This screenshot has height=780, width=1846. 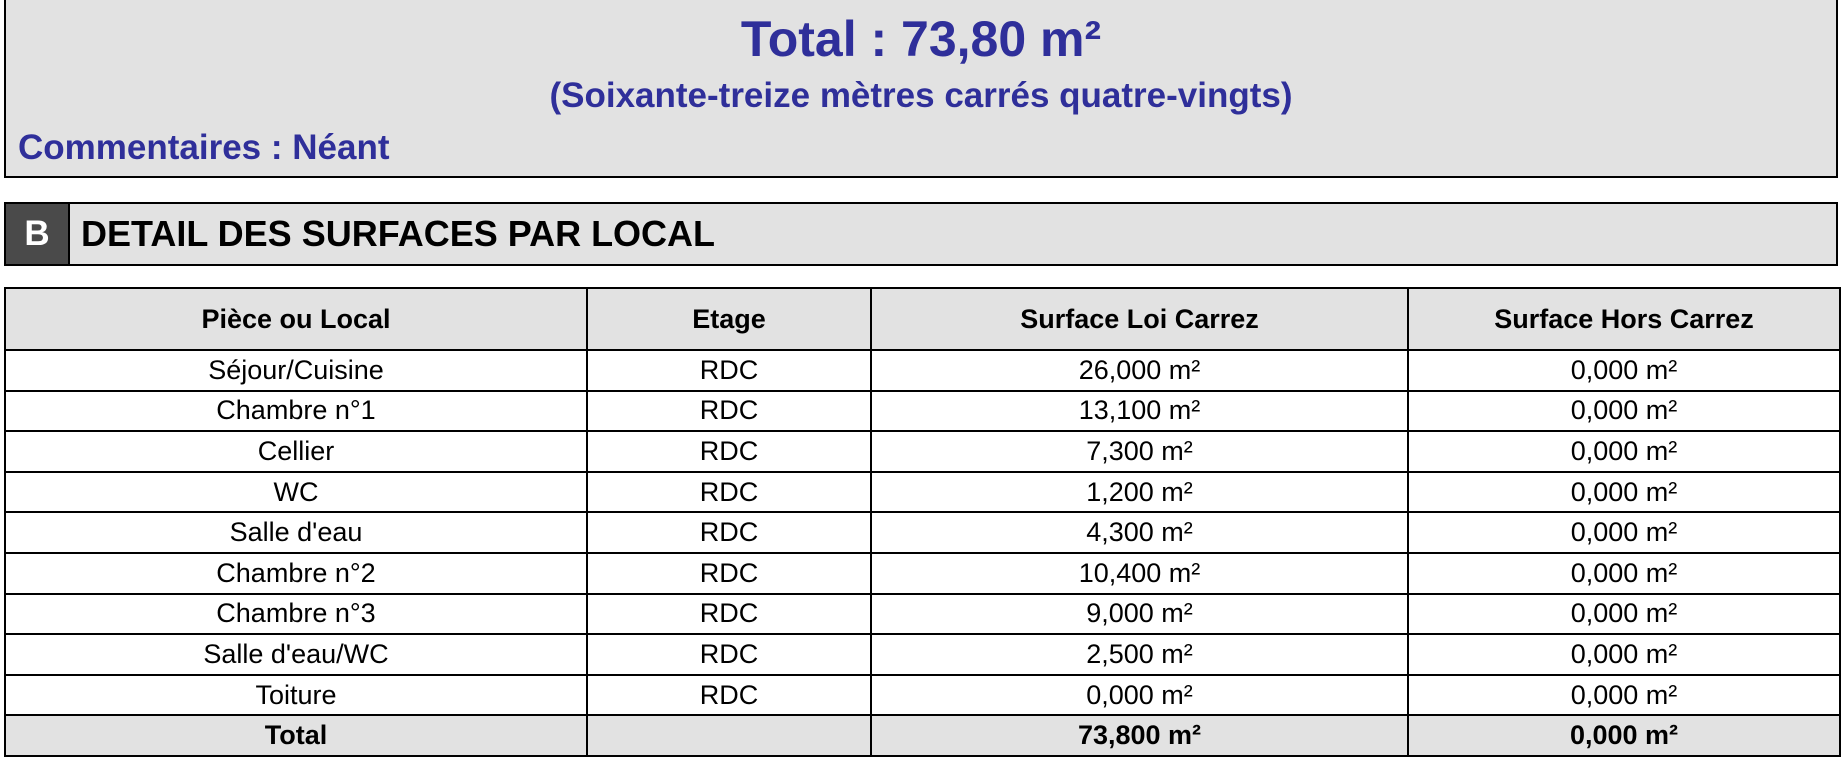 I want to click on section-header: B DETAIL DES SURFACES PAR LOCAL, so click(x=921, y=234).